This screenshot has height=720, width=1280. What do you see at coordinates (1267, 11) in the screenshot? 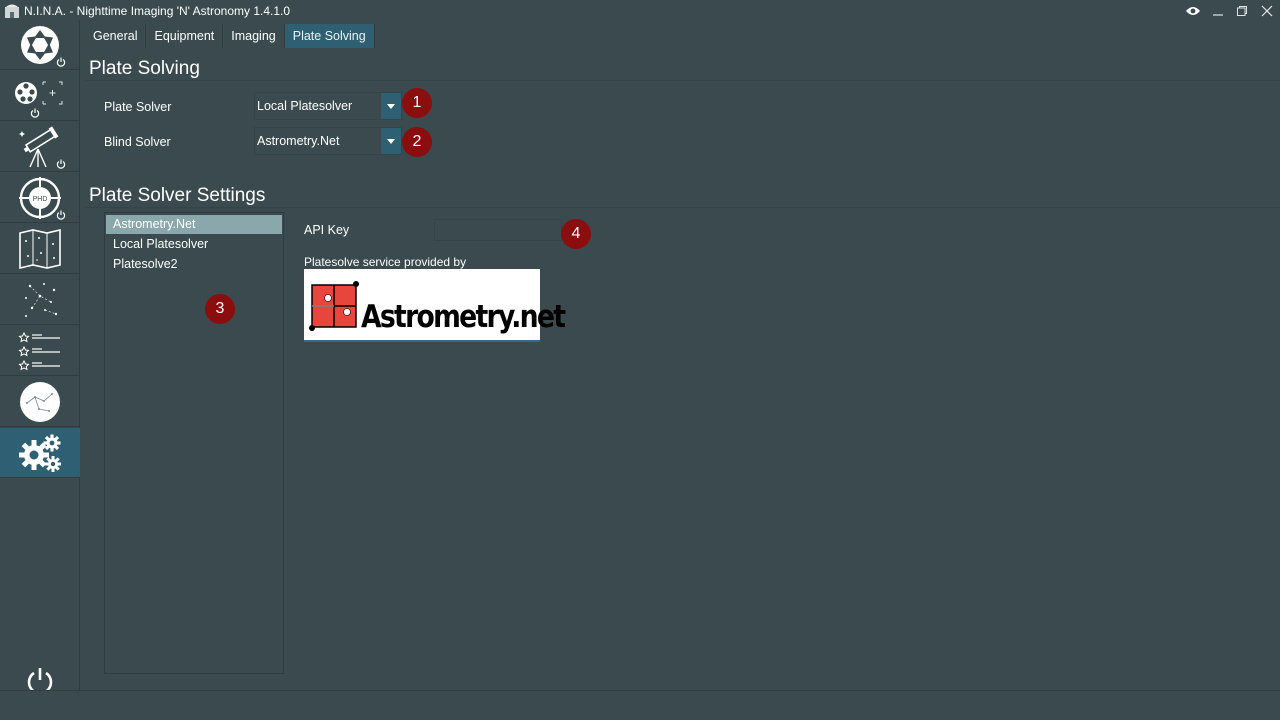
I see `close-button` at bounding box center [1267, 11].